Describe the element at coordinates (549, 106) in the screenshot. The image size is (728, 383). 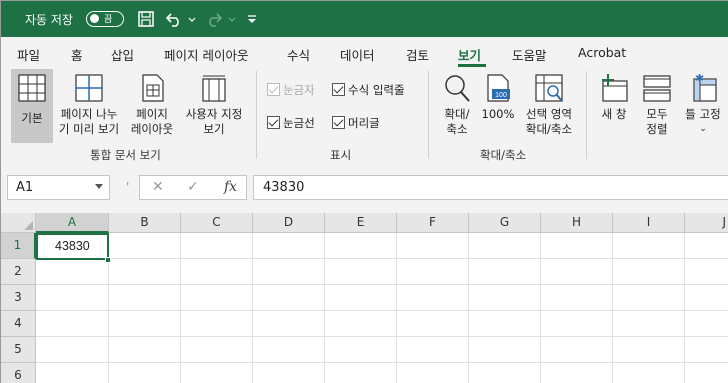
I see `zoom-to-selection-button: 선택 영역 확대/축소` at that location.